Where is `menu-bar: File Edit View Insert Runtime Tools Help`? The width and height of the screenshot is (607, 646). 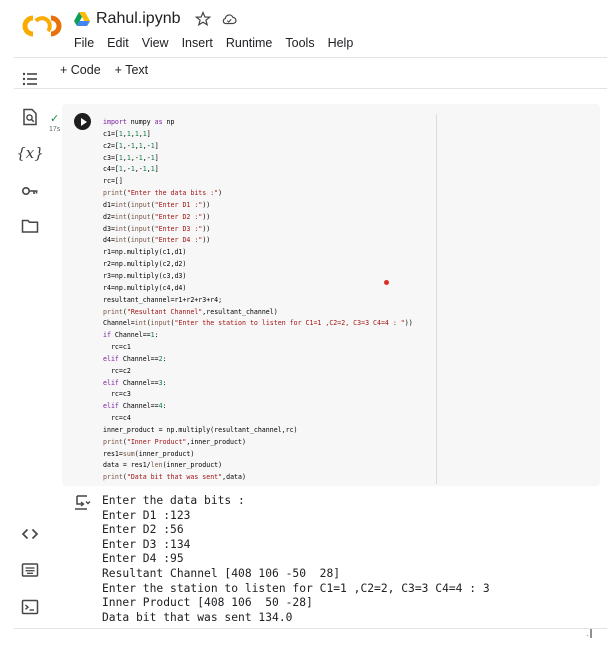 menu-bar: File Edit View Insert Runtime Tools Help is located at coordinates (220, 43).